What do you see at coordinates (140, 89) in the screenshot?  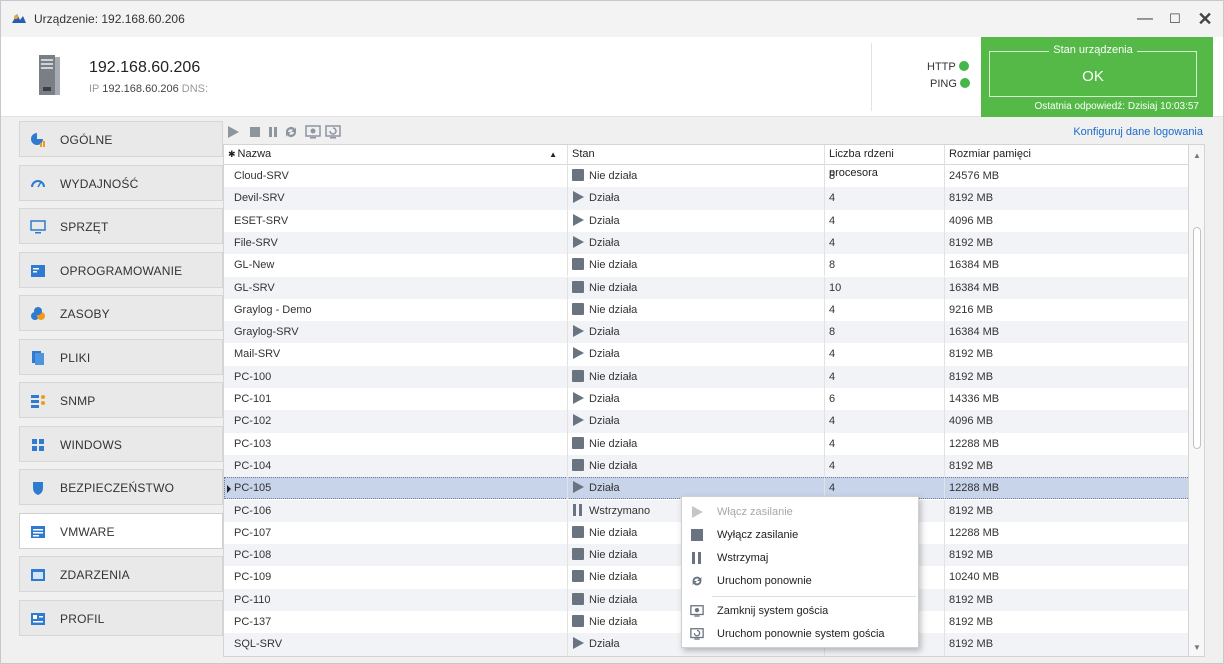 I see `ip-value: 192.168.60.206` at bounding box center [140, 89].